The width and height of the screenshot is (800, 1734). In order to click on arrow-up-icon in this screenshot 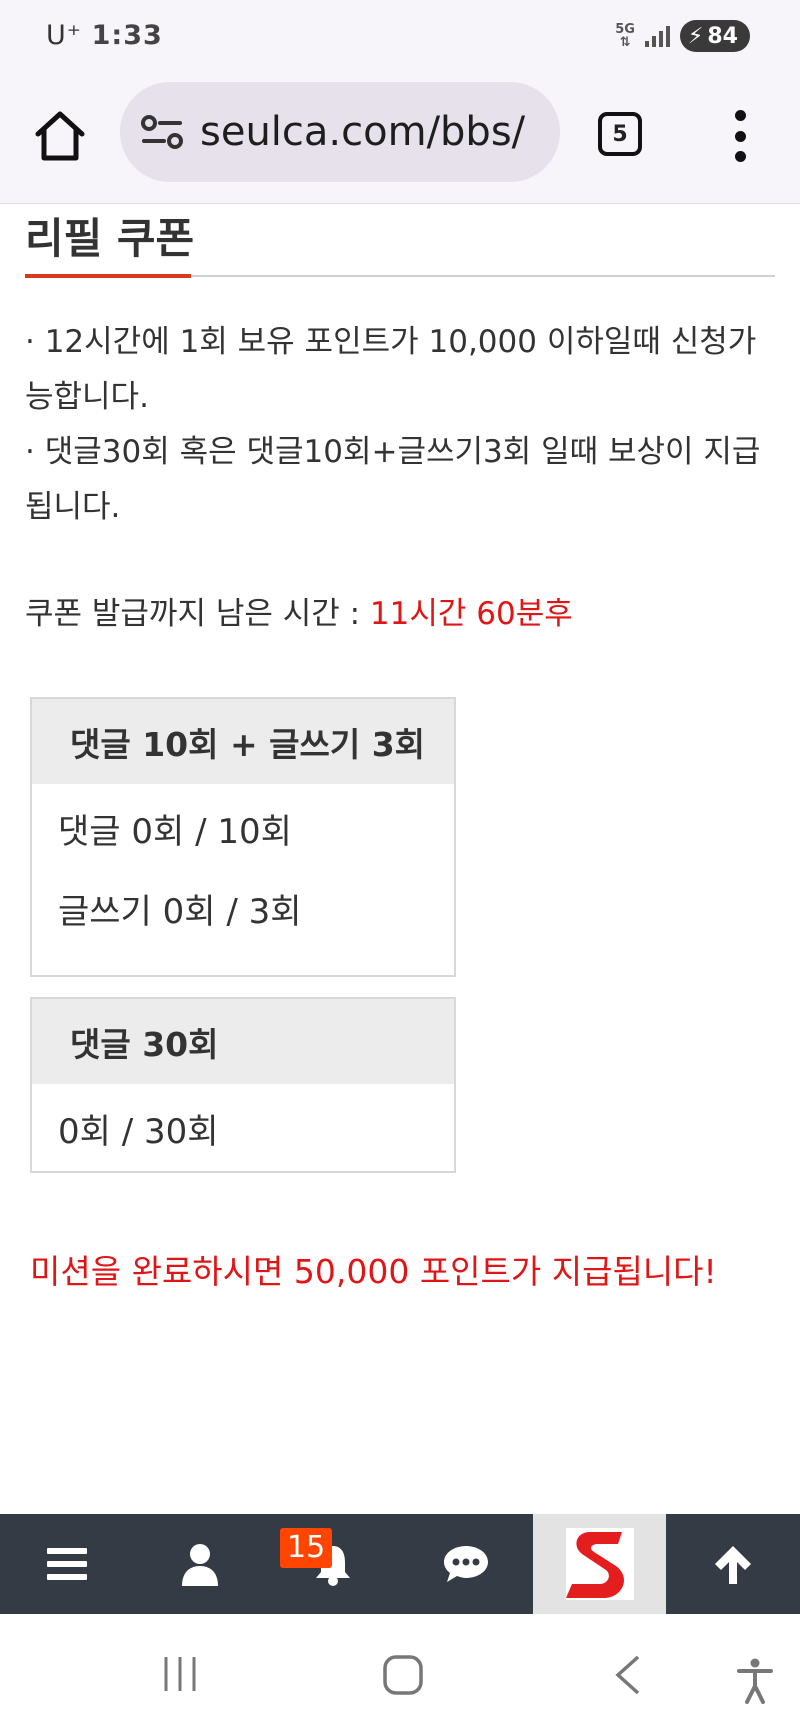, I will do `click(732, 1565)`.